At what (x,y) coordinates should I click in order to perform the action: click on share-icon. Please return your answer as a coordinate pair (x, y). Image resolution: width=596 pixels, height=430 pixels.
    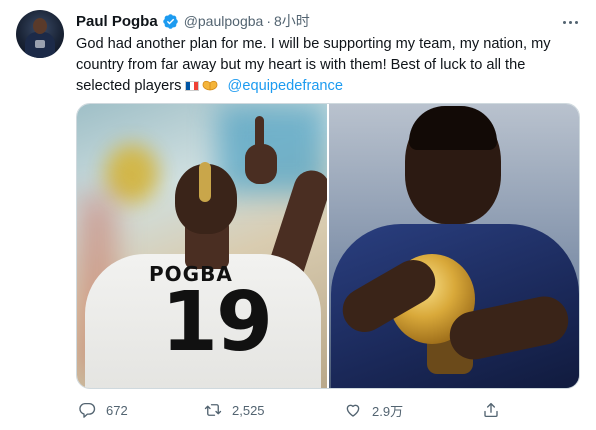
    Looking at the image, I should click on (491, 410).